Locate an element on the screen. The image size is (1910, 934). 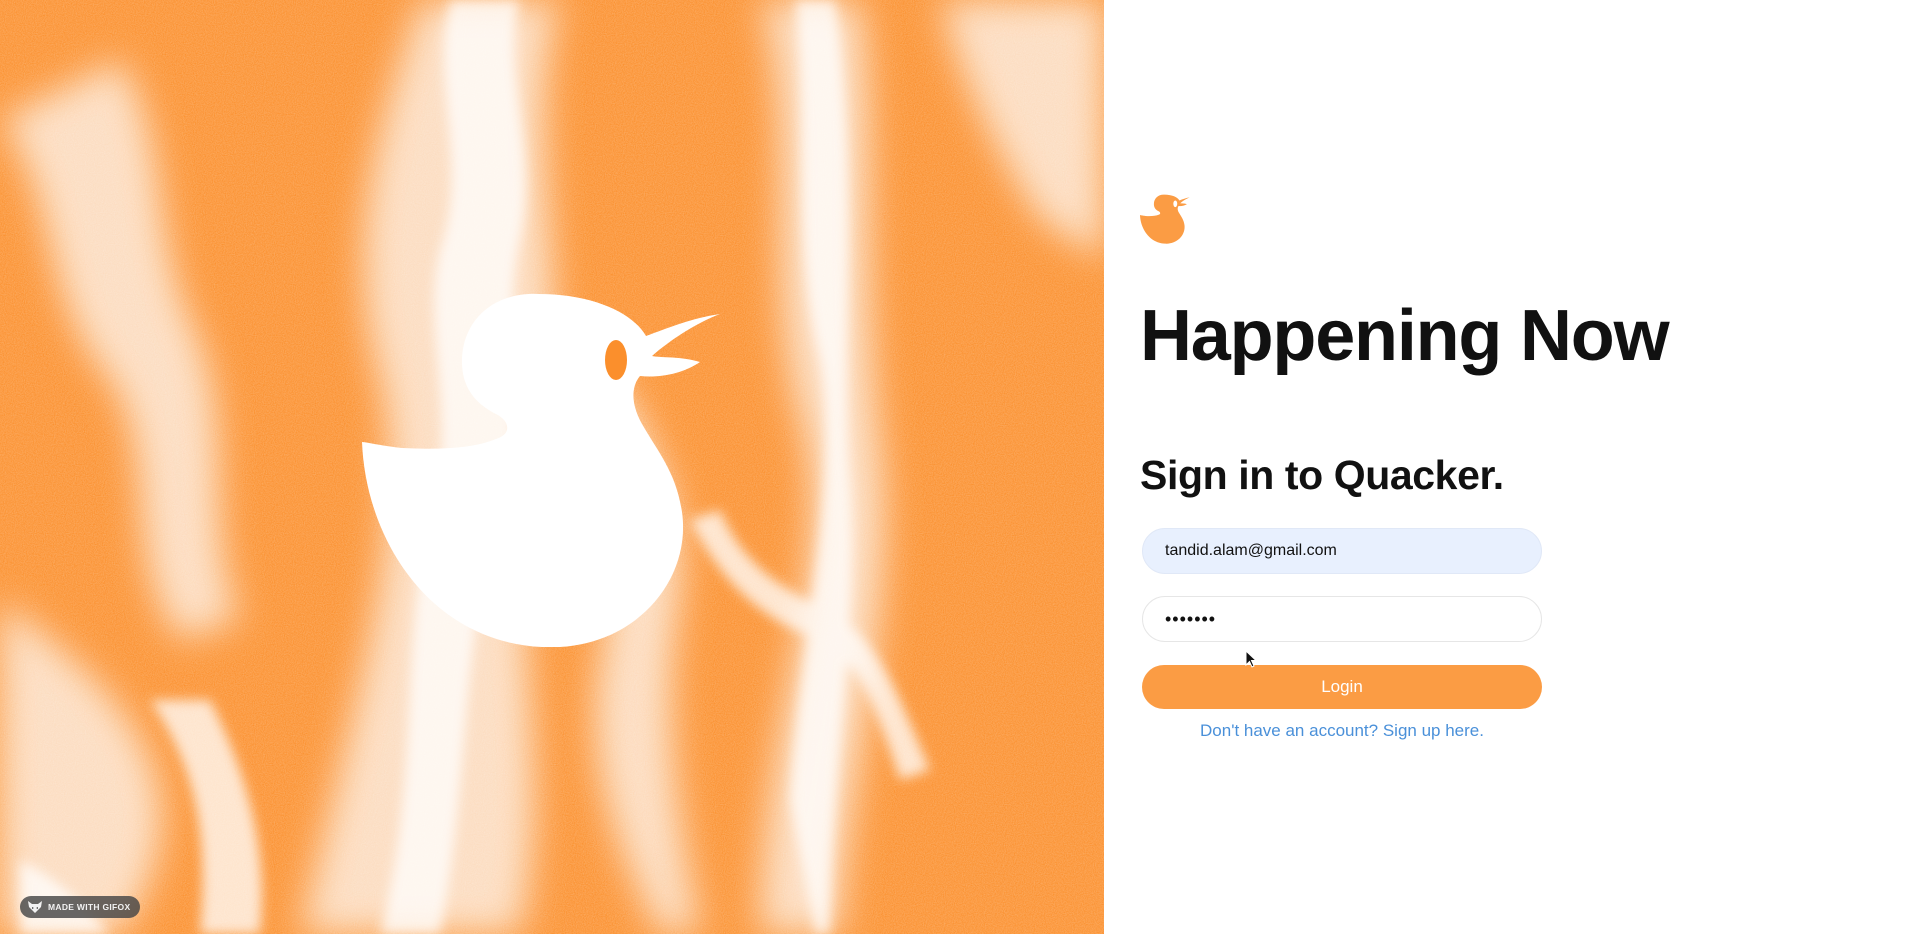
password-field is located at coordinates (1342, 619).